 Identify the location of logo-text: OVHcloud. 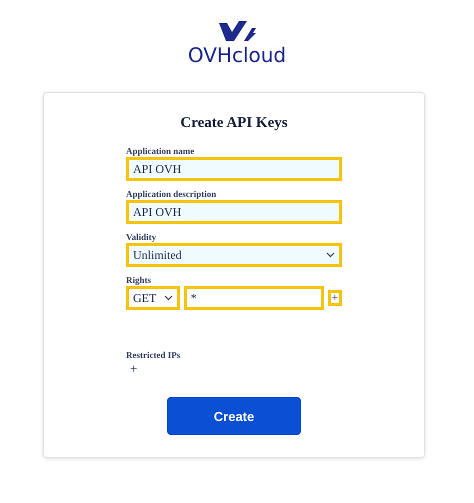
(237, 55).